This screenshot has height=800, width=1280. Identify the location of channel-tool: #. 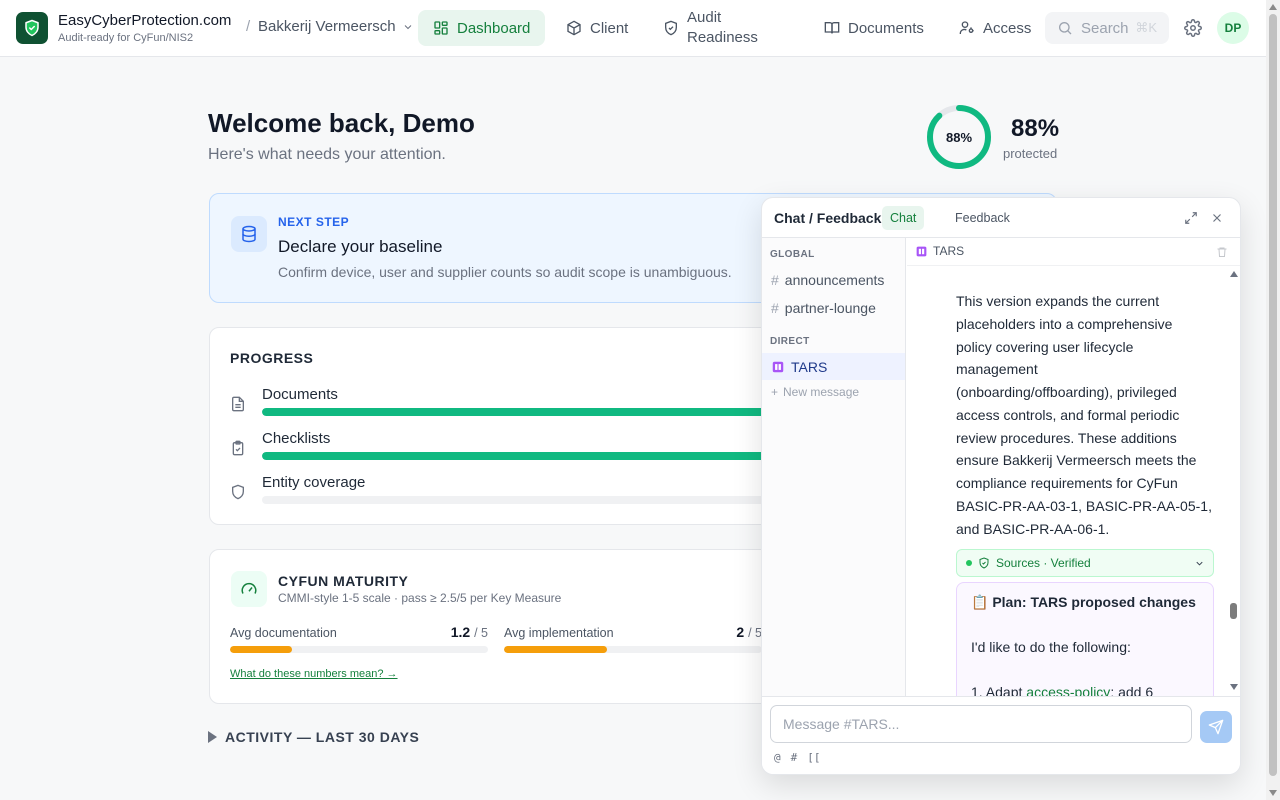
(794, 757).